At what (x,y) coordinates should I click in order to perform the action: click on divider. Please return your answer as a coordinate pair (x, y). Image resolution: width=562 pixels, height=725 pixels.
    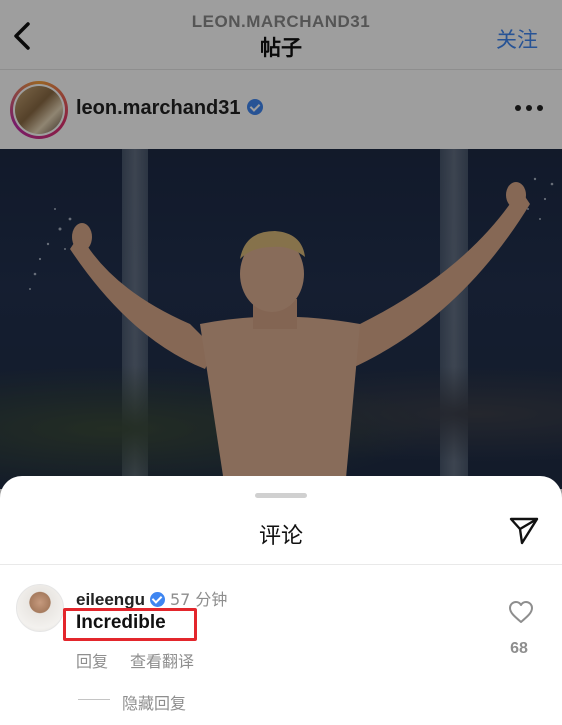
    Looking at the image, I should click on (281, 564).